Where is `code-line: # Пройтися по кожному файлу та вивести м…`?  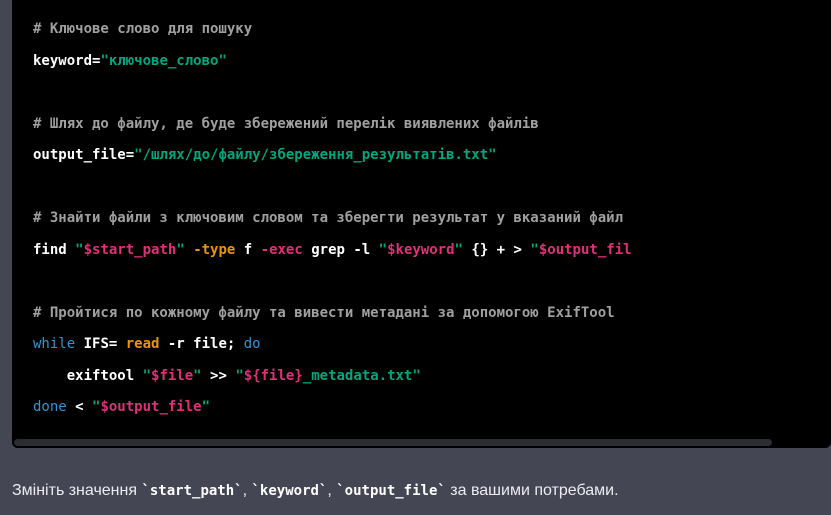 code-line: # Пройтися по кожному файлу та вивести м… is located at coordinates (432, 314).